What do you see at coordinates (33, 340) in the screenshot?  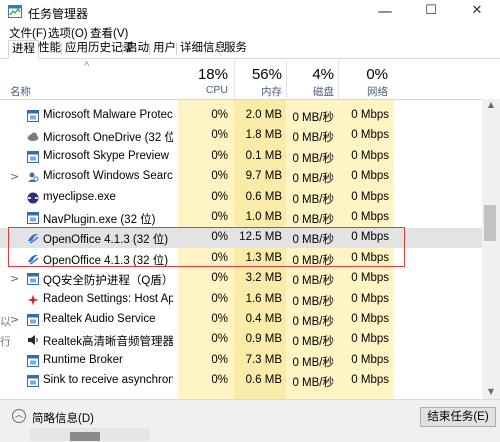 I see `speaker-icon` at bounding box center [33, 340].